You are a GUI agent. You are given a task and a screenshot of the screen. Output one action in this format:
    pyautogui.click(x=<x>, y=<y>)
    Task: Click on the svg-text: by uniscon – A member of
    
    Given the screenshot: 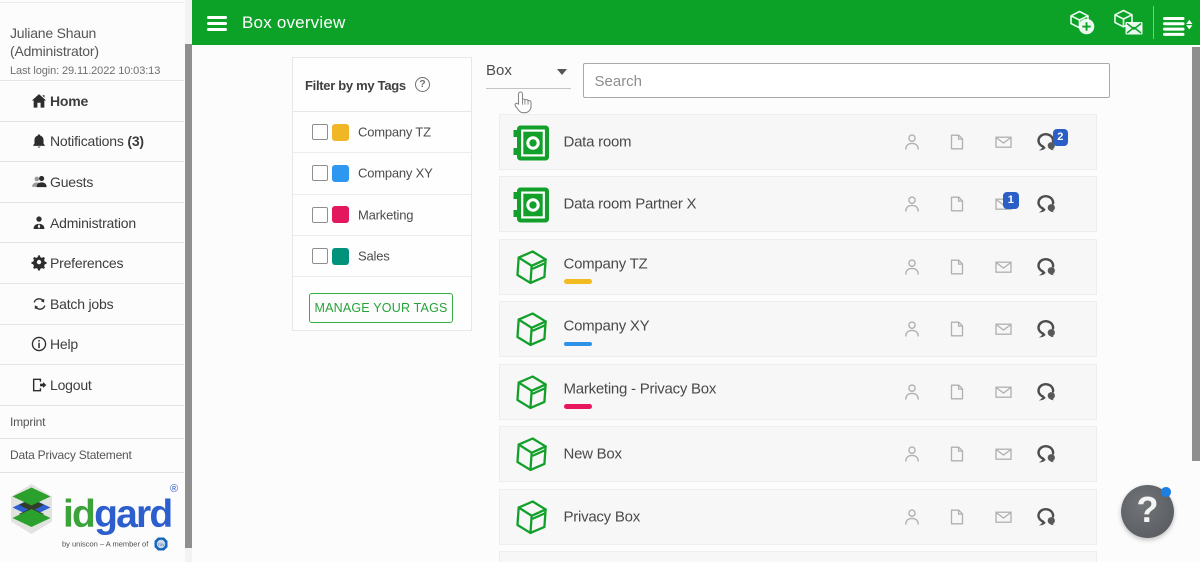 What is the action you would take?
    pyautogui.click(x=105, y=543)
    